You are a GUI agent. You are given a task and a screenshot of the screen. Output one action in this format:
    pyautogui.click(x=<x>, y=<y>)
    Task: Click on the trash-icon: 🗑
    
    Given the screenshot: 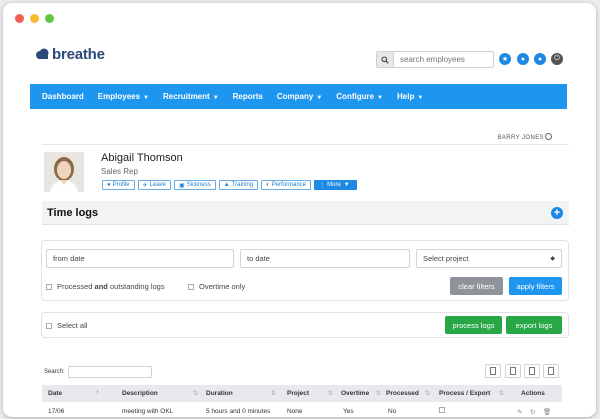 What is the action you would take?
    pyautogui.click(x=547, y=412)
    